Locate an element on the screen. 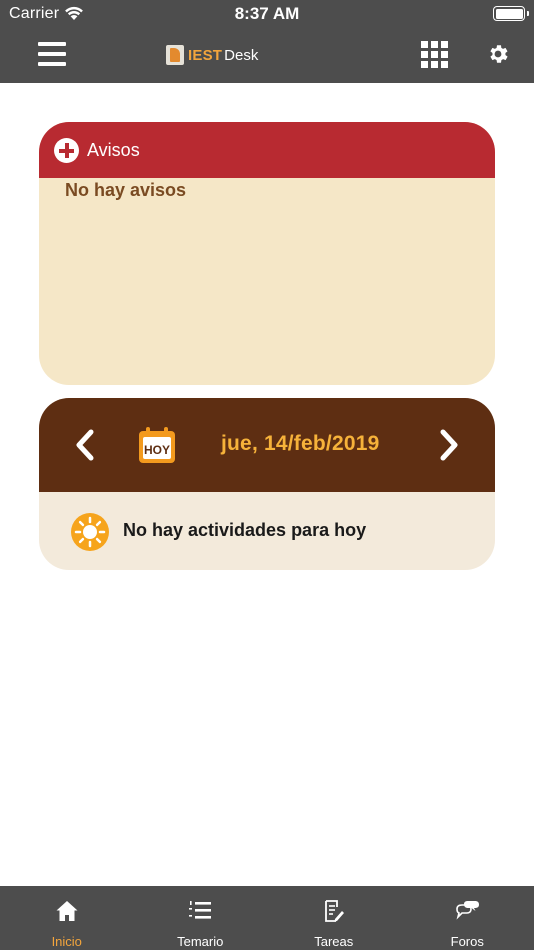  numbered-list-icon is located at coordinates (200, 910).